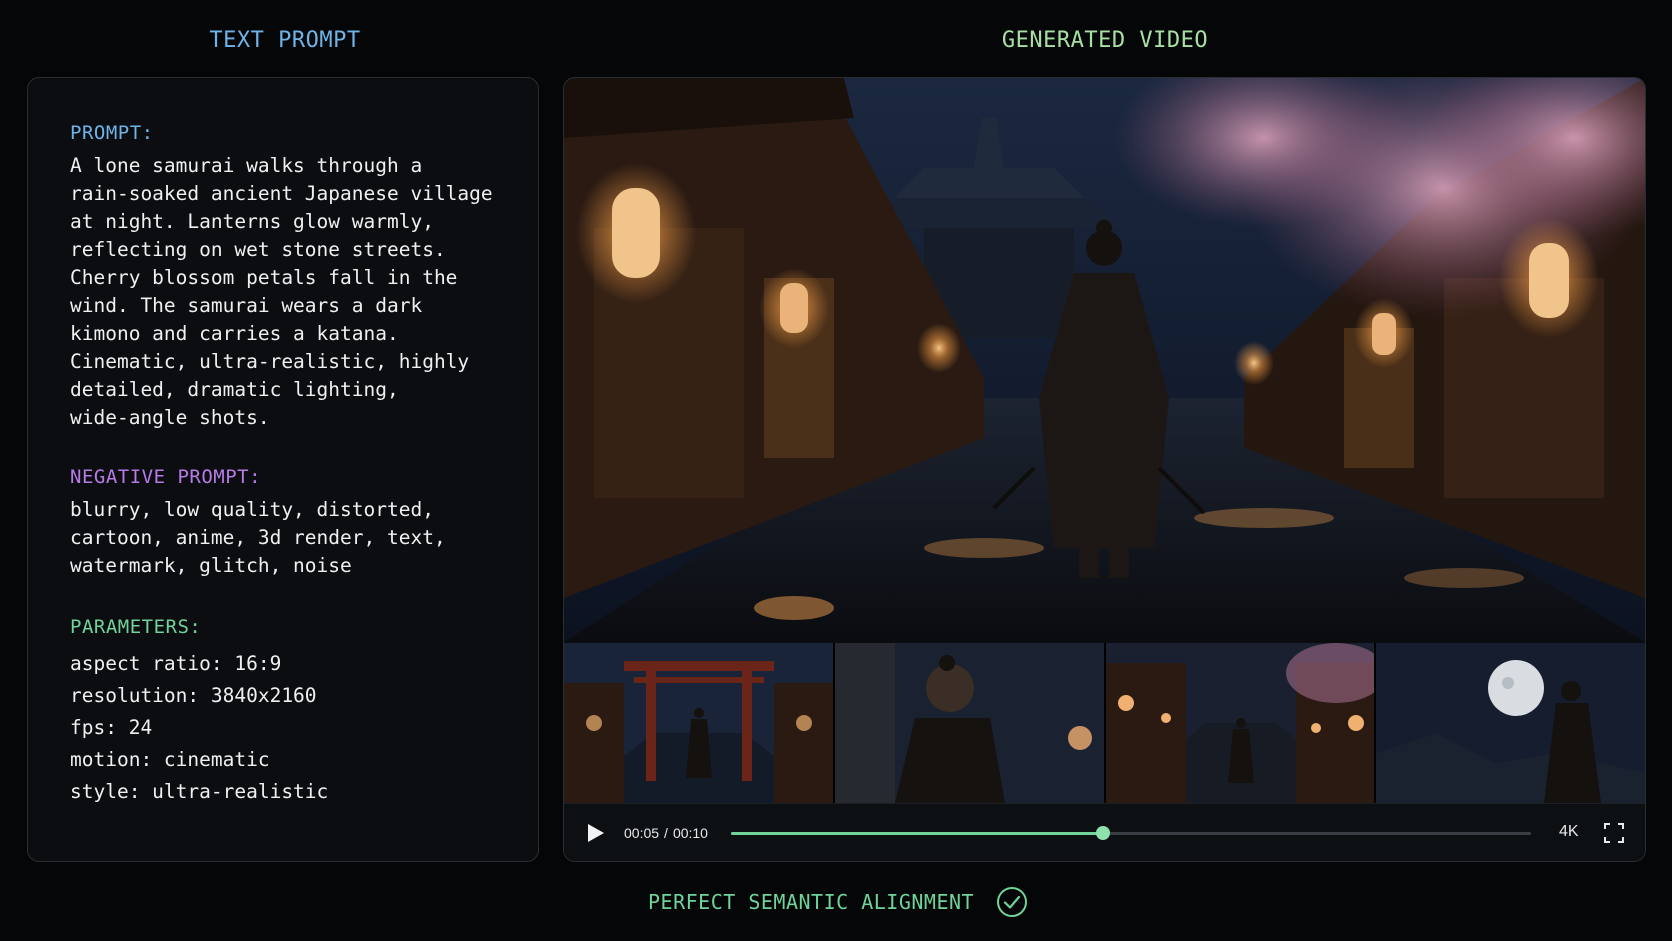 This screenshot has height=941, width=1672. What do you see at coordinates (1569, 832) in the screenshot?
I see `quality-button: 4K` at bounding box center [1569, 832].